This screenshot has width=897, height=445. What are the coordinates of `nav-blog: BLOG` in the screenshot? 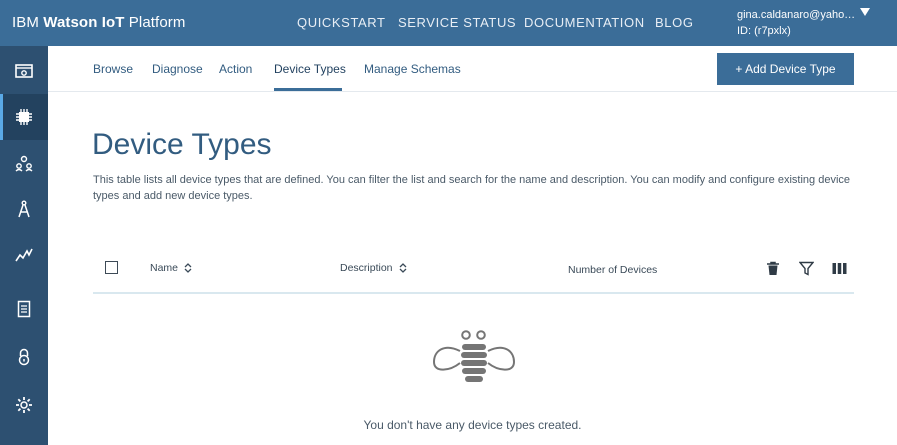 It's located at (674, 22).